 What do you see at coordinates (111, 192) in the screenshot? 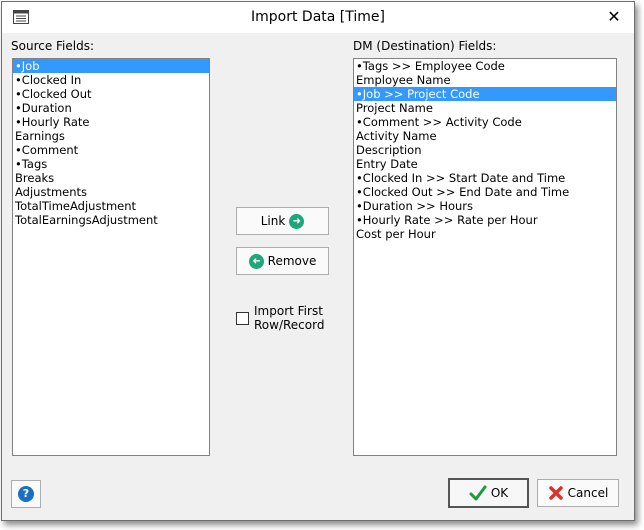
I see `source-list-item: Adjustments` at bounding box center [111, 192].